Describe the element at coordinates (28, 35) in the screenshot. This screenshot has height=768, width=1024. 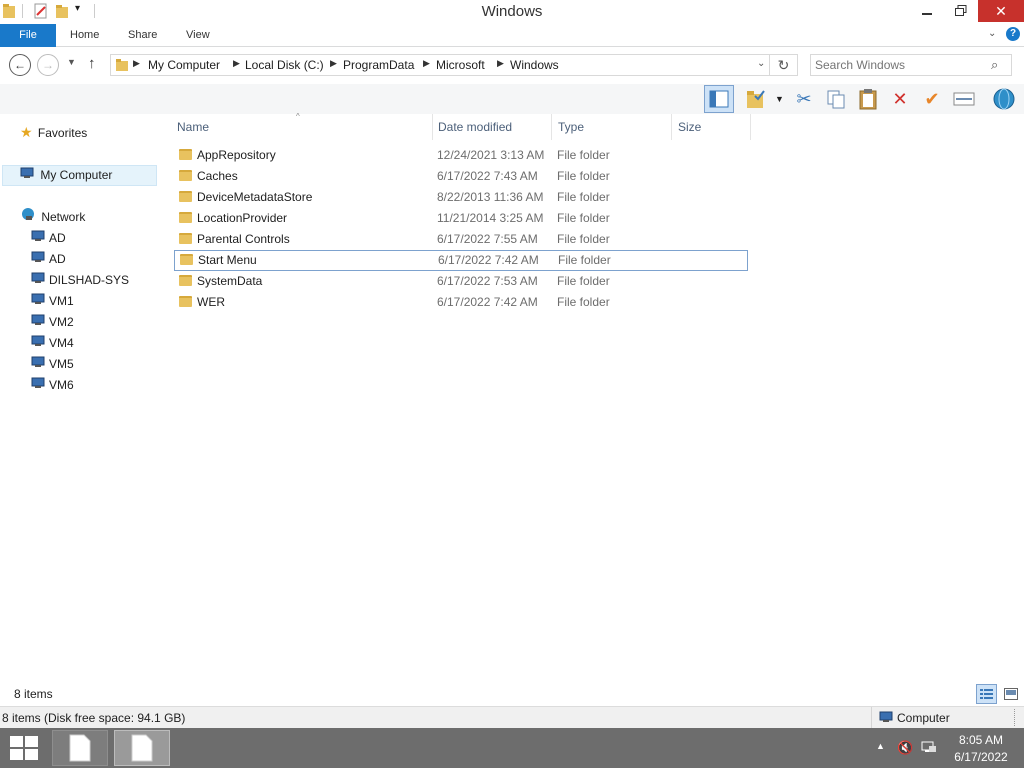
I see `tab-file: File` at that location.